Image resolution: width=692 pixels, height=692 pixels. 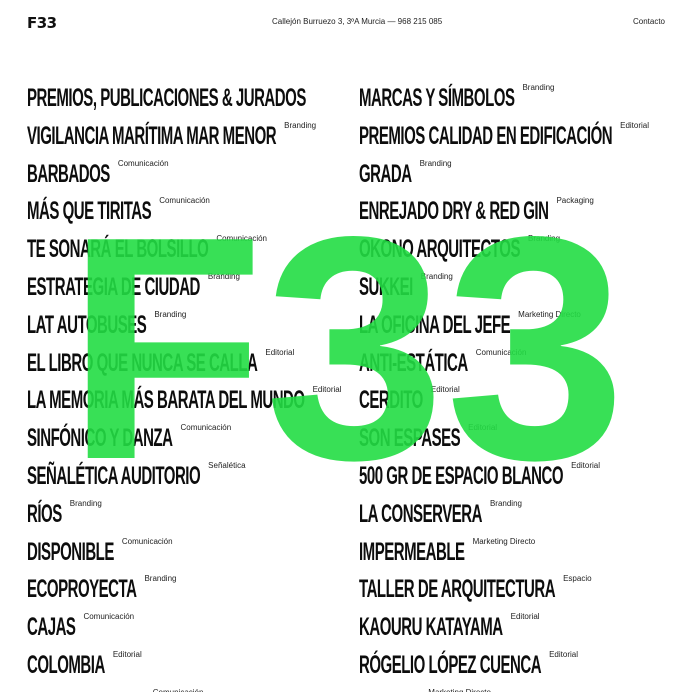 What do you see at coordinates (187, 326) in the screenshot?
I see `project-item: Lat autobuses Branding` at bounding box center [187, 326].